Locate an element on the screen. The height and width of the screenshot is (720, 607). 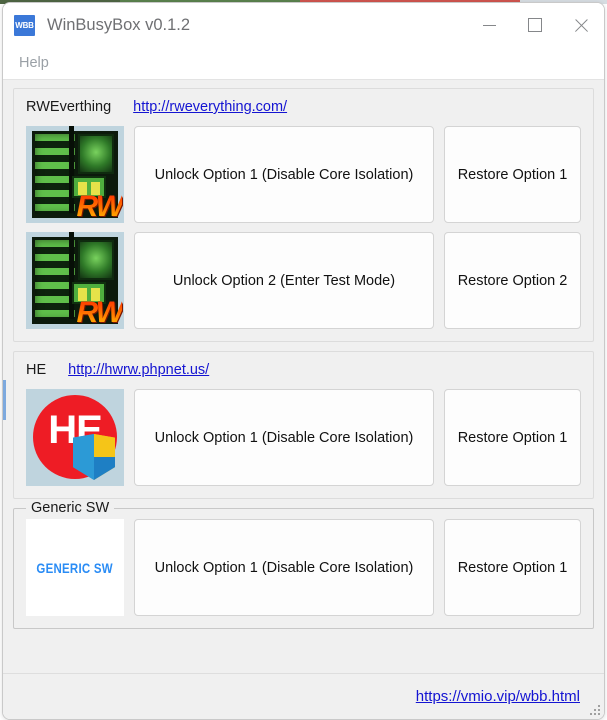
generic-sw-logo-text: GENERIC SW is located at coordinates (75, 567).